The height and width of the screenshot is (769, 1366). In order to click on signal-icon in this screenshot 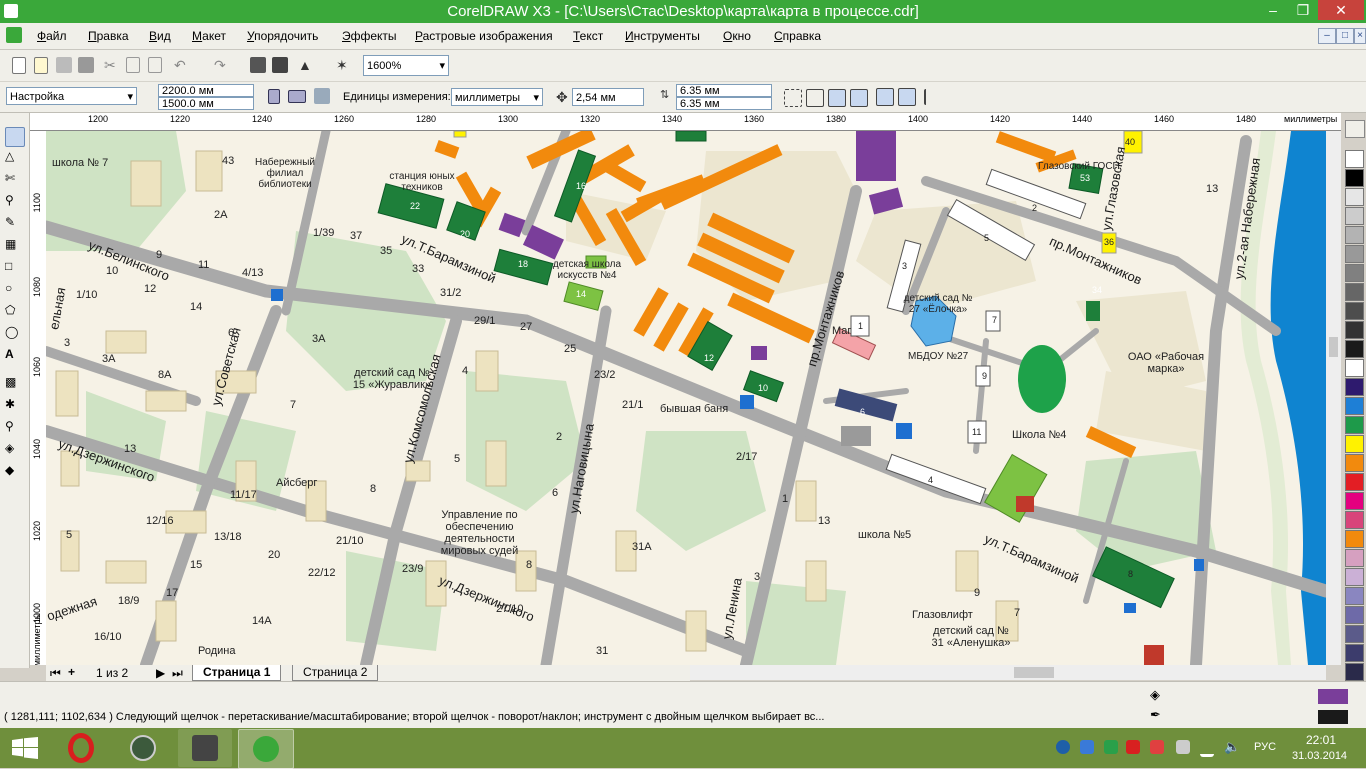, I will do `click(1207, 748)`.